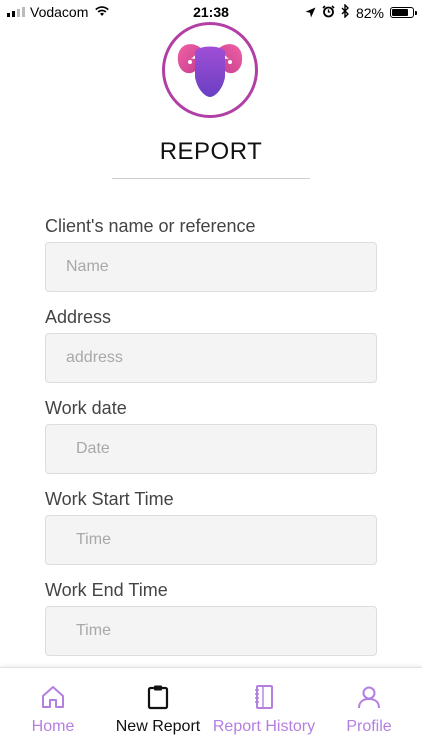 The image size is (422, 751). What do you see at coordinates (78, 317) in the screenshot?
I see `address-label: Address` at bounding box center [78, 317].